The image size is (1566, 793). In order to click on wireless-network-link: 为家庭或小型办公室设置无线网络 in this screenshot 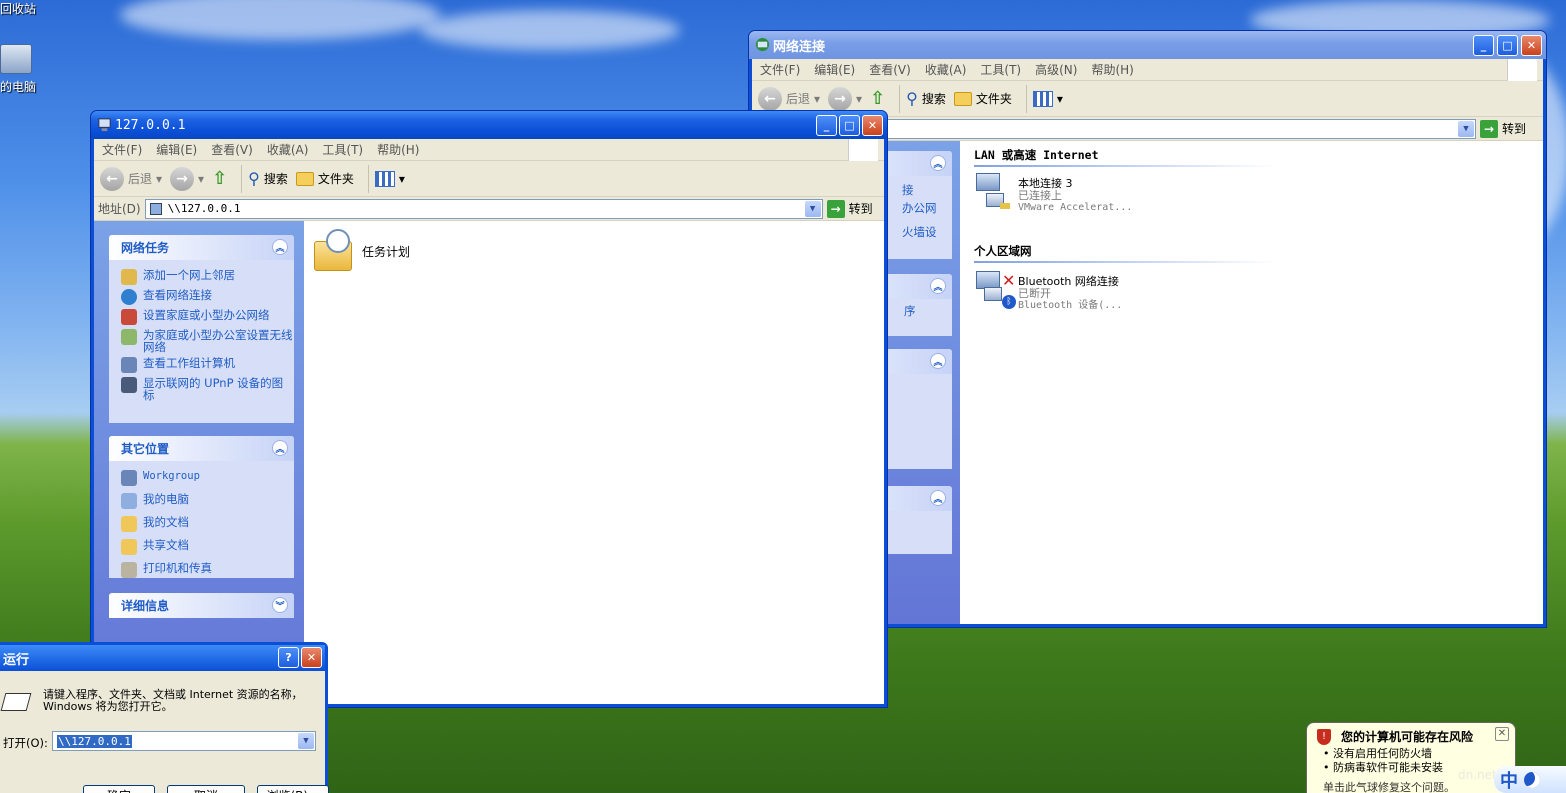, I will do `click(201, 340)`.